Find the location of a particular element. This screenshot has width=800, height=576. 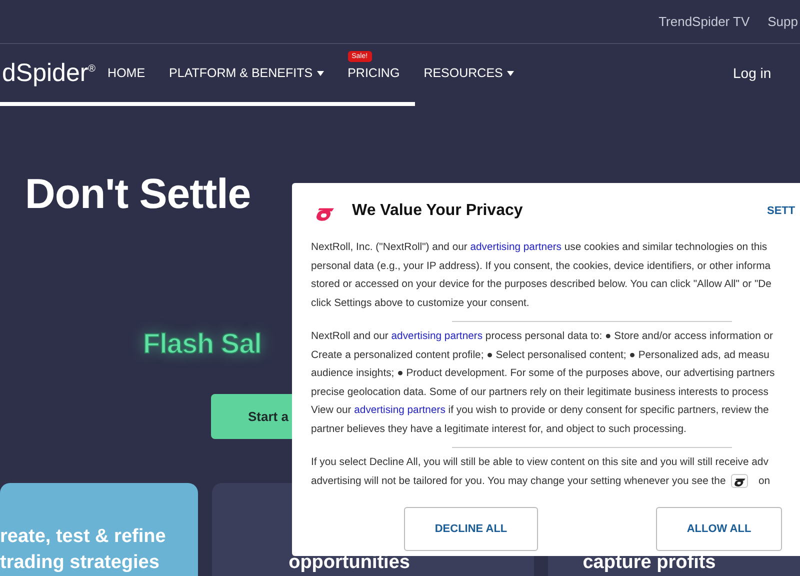

consent-text: advertising will not be tailored for you. You may change your setting whenever you see the on is located at coordinates (541, 481).